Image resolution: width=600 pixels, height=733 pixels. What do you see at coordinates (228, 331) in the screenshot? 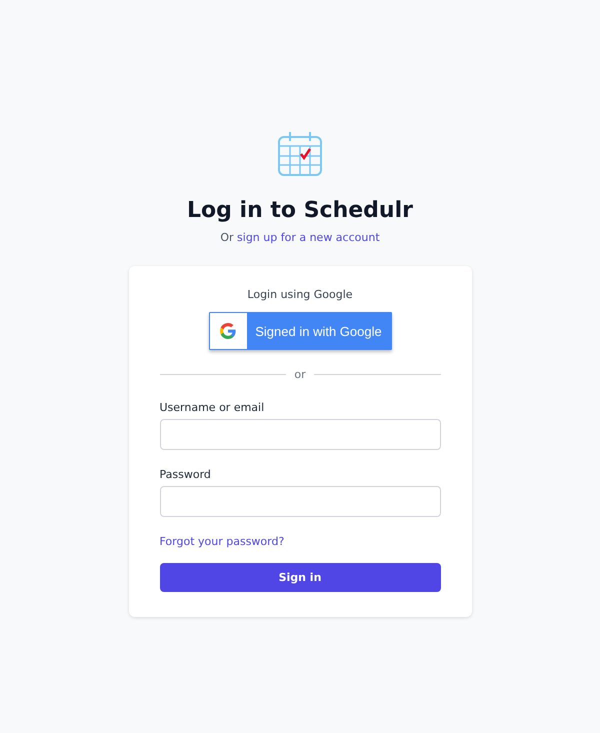
I see `google-icon` at bounding box center [228, 331].